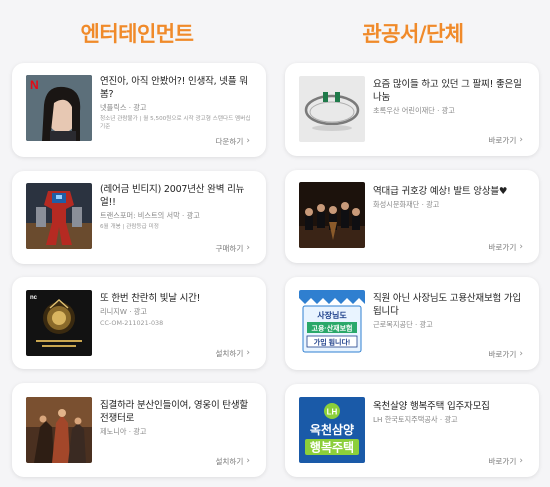  I want to click on ad-title: 또 한번 찬란히 빛날 시간!, so click(176, 298).